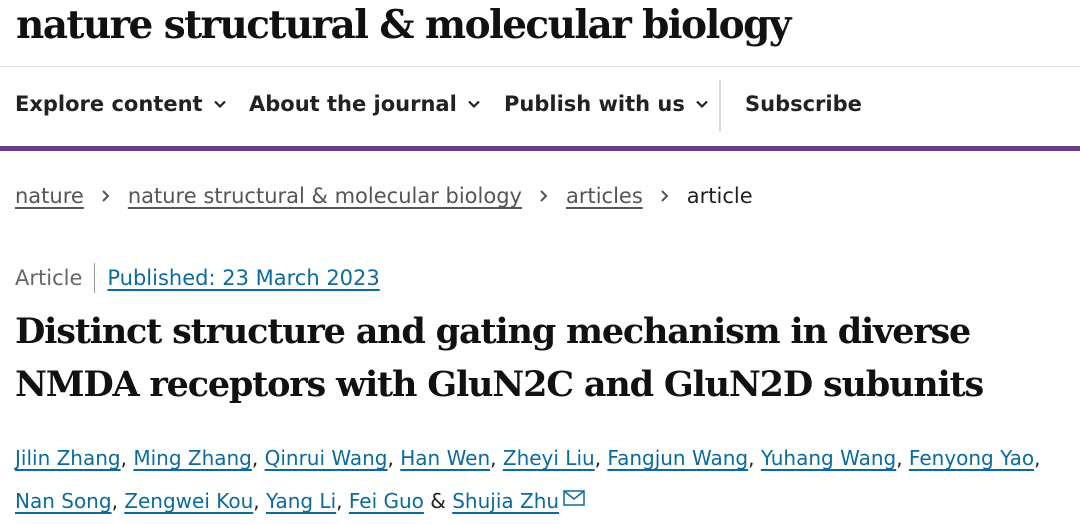  I want to click on nav-separator, so click(720, 106).